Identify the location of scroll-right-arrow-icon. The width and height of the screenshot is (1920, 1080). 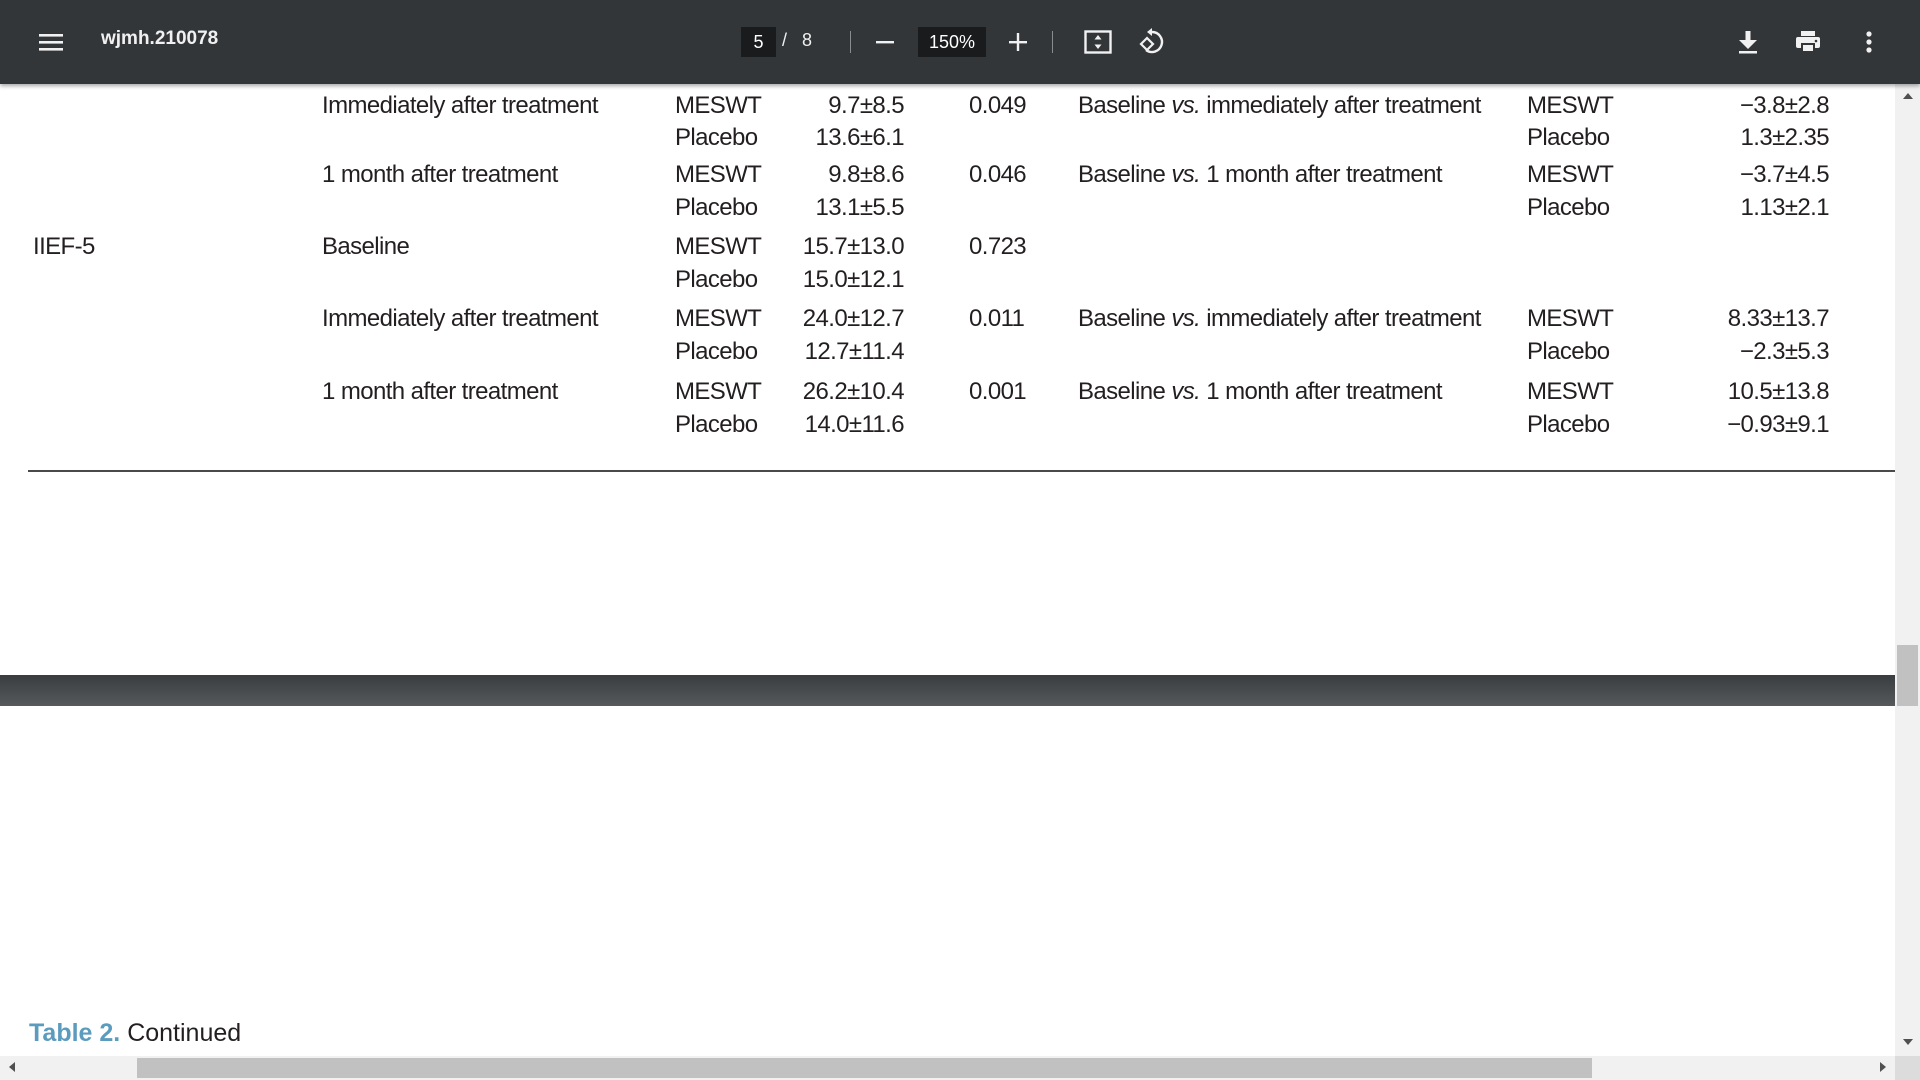
(1883, 1067).